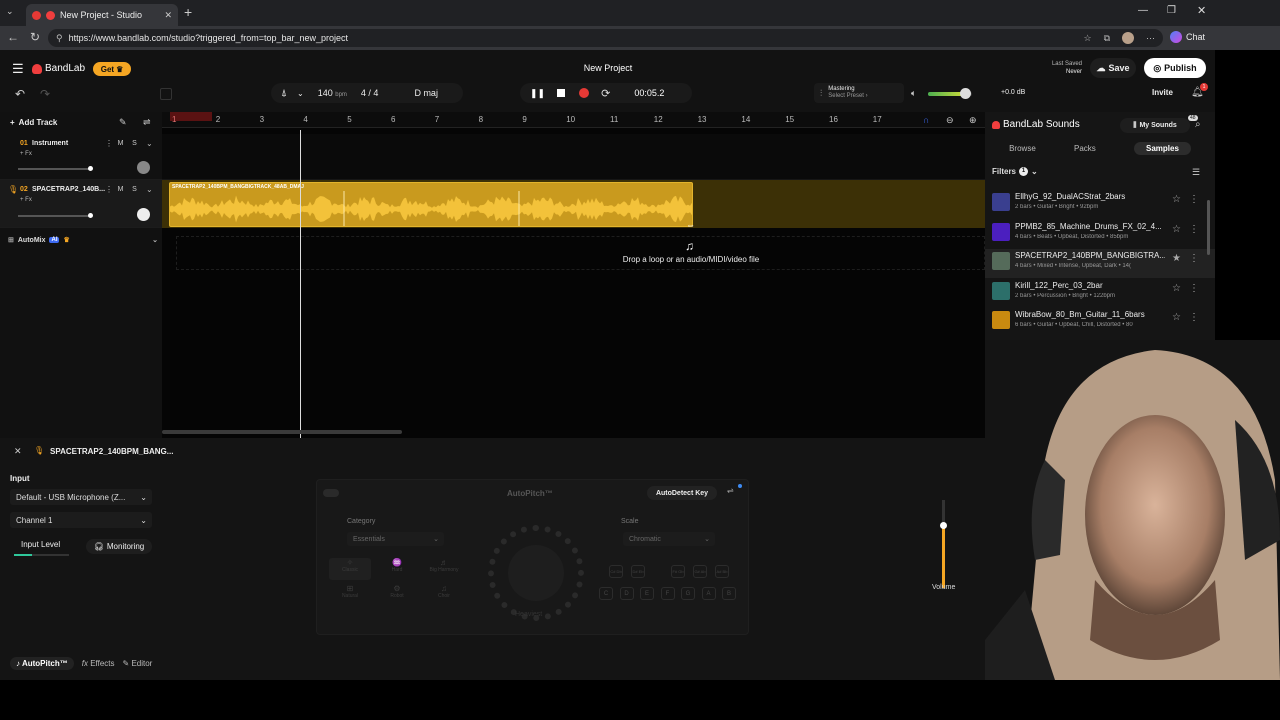 The image size is (1280, 720). What do you see at coordinates (58, 68) in the screenshot?
I see `bandlab-logo: BandLab` at bounding box center [58, 68].